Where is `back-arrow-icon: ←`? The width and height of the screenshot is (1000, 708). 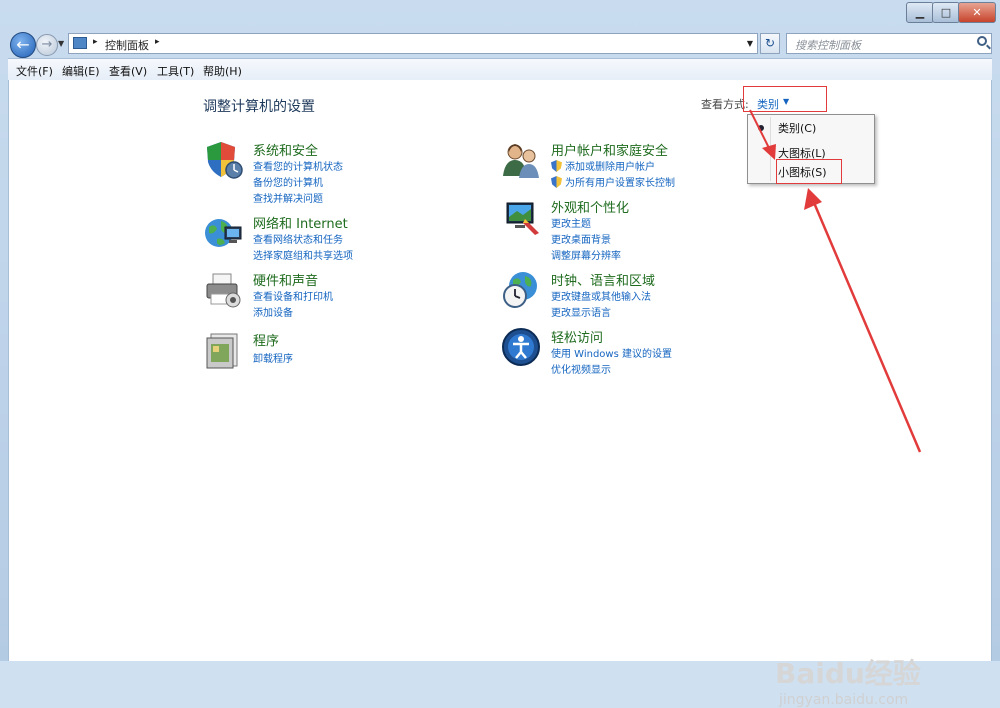 back-arrow-icon: ← is located at coordinates (23, 44).